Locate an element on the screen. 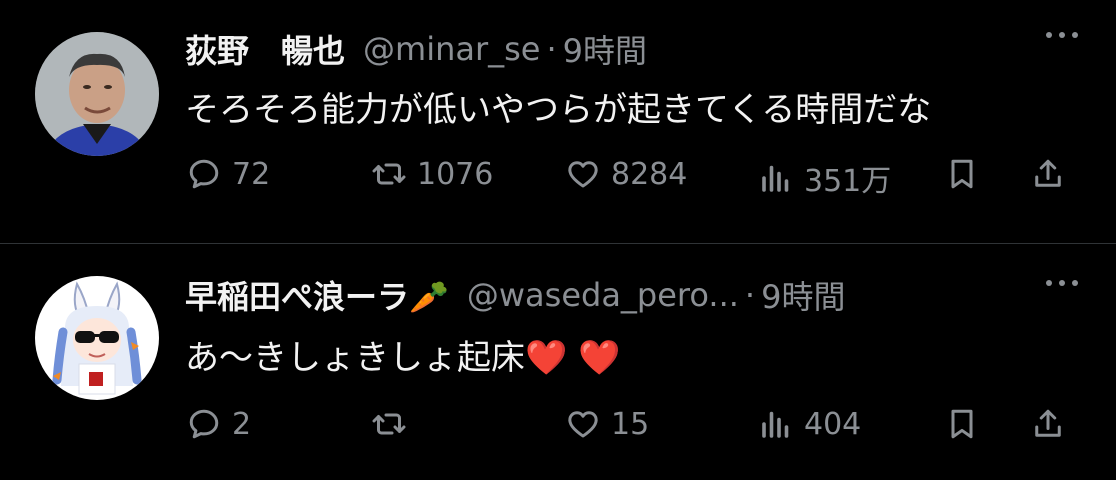 The height and width of the screenshot is (480, 1116). retweet-count: 1076 is located at coordinates (455, 174).